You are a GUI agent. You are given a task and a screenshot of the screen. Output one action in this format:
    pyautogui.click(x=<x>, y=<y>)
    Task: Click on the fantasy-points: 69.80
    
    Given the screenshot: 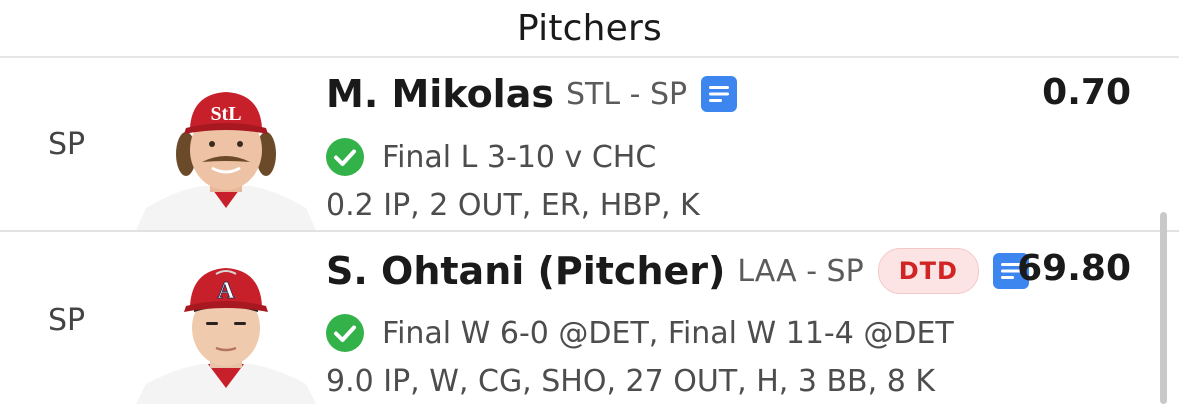 What is the action you would take?
    pyautogui.click(x=1074, y=268)
    